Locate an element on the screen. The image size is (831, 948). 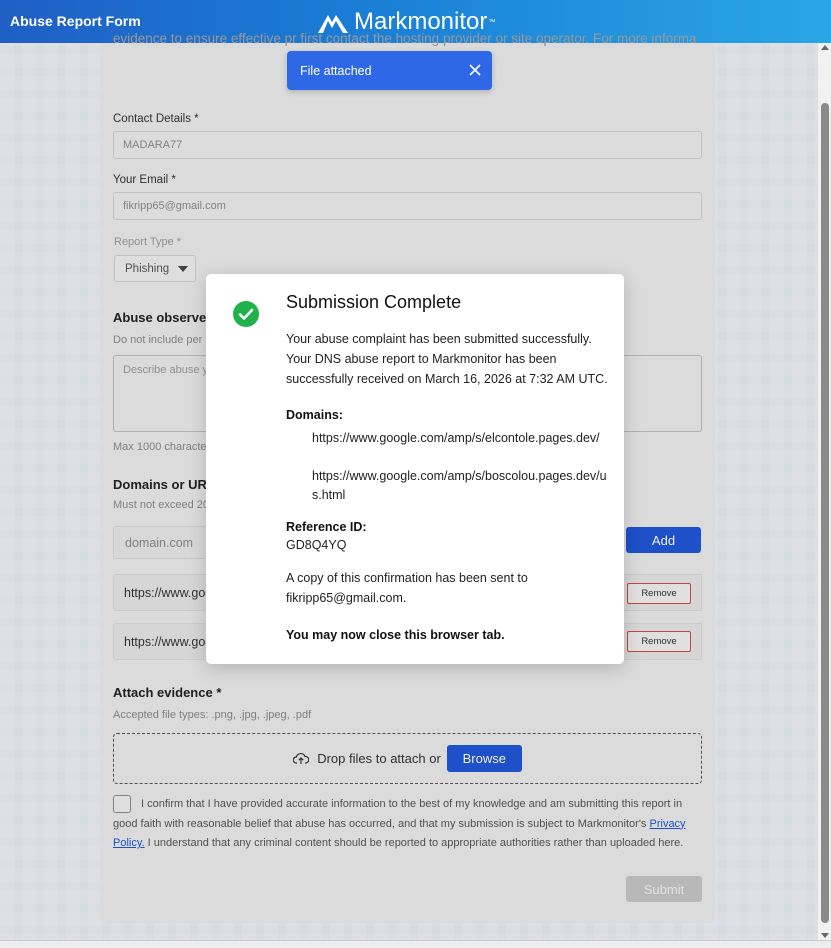
scroll-up-icon is located at coordinates (825, 47).